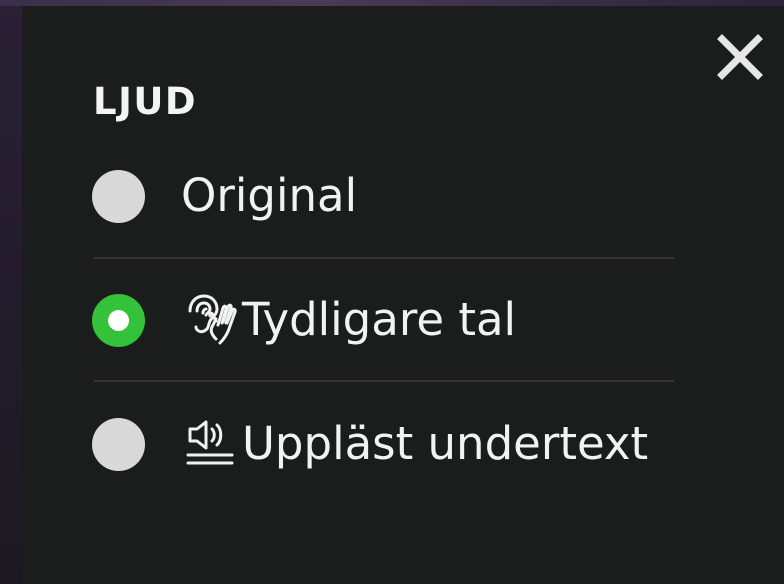  What do you see at coordinates (383, 196) in the screenshot?
I see `audio-option-original: Original` at bounding box center [383, 196].